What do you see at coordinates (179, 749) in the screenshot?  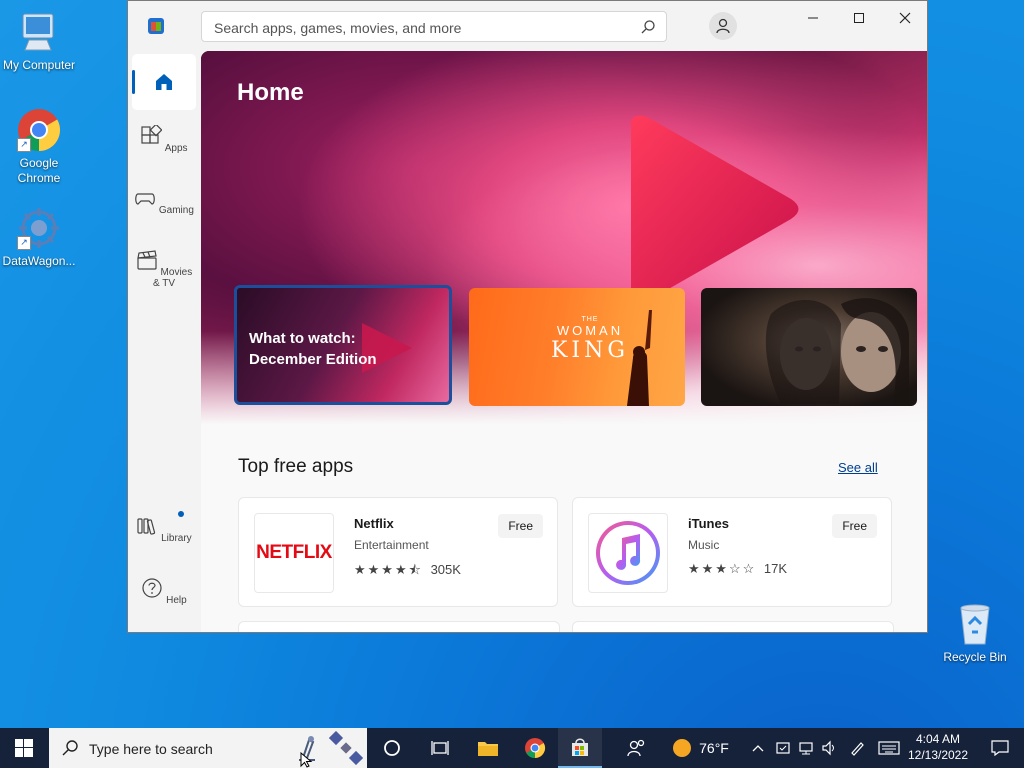 I see `taskbar-search-input` at bounding box center [179, 749].